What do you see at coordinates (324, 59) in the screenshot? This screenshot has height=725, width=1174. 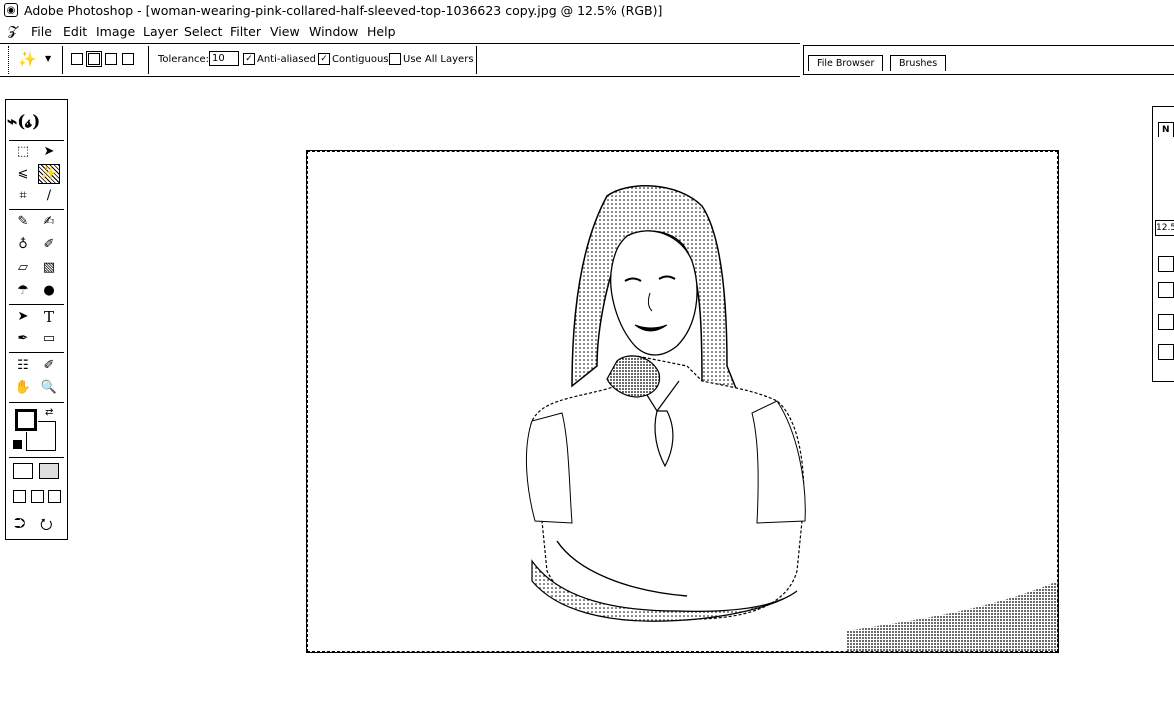 I see `contiguous-checkbox: ✓` at bounding box center [324, 59].